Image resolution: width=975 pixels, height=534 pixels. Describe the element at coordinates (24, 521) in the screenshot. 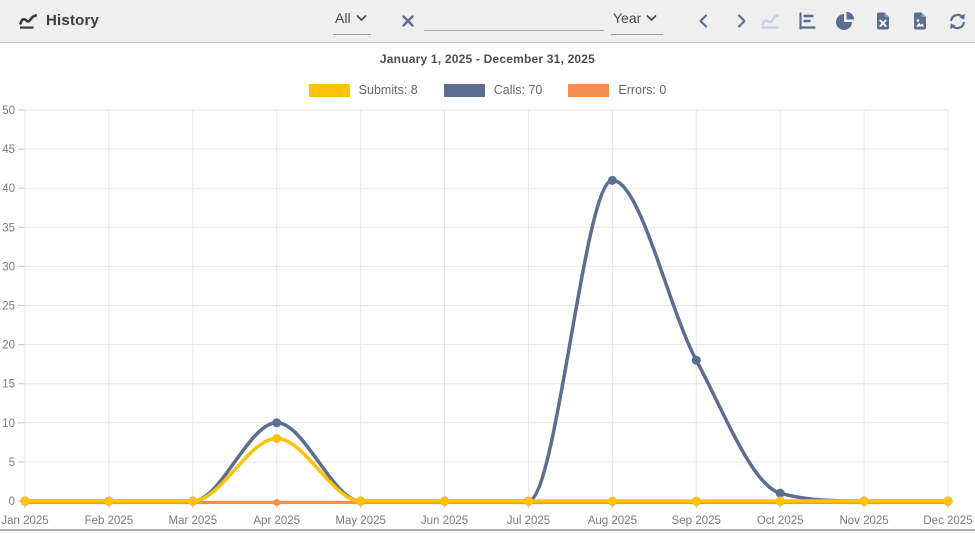

I see `svg-text: Jan 2025` at that location.